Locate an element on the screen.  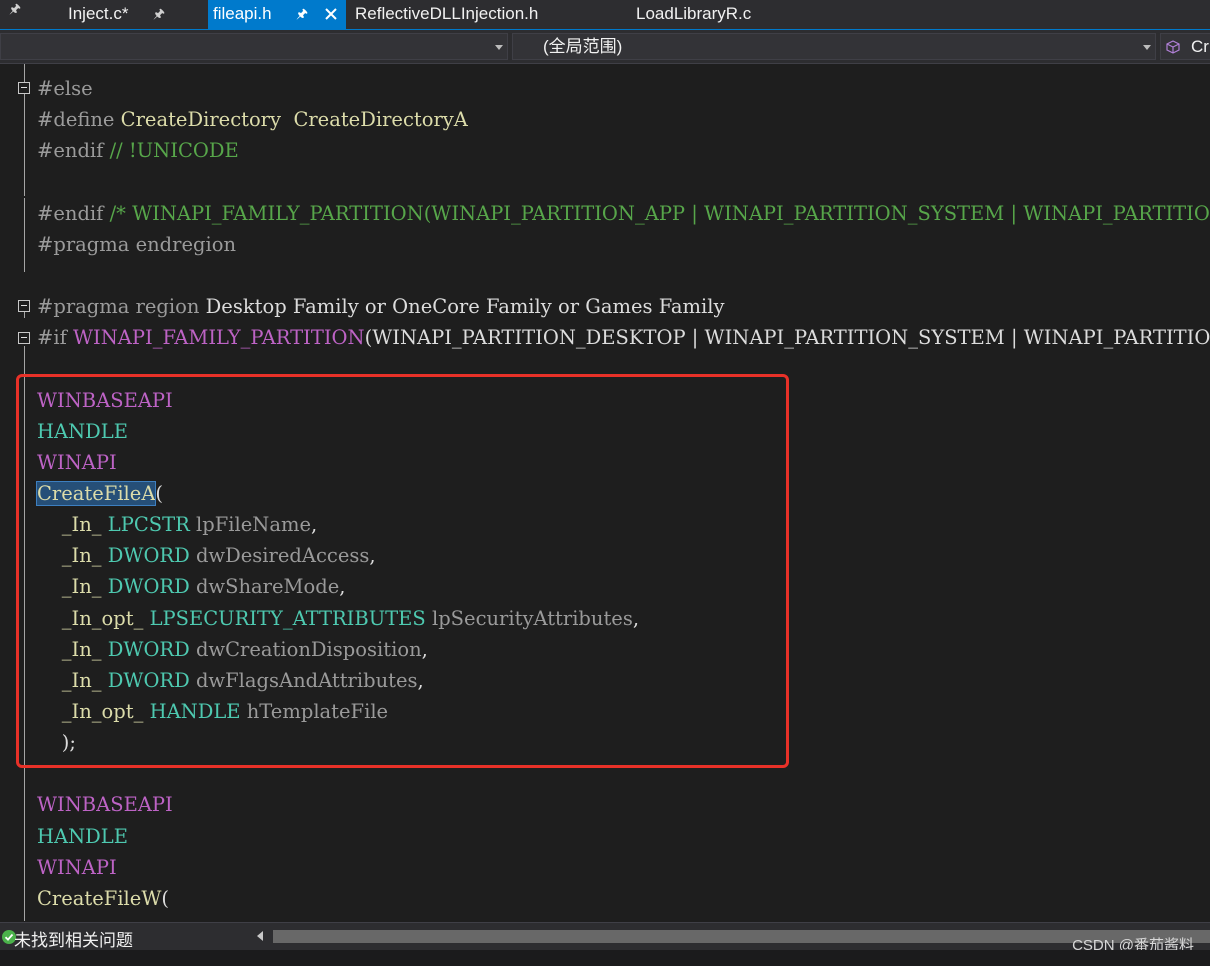
scope-combo: (全局范围) is located at coordinates (834, 46).